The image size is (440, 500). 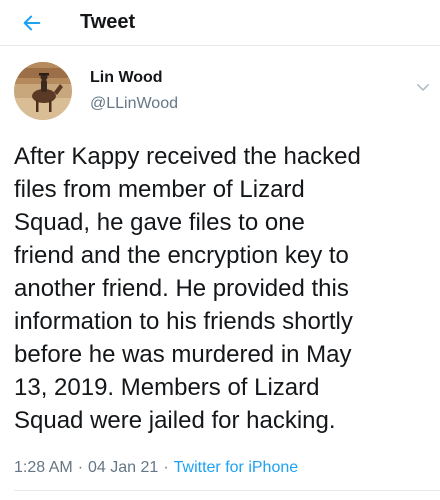 I want to click on tweet-date: 04 Jan 21, so click(x=123, y=467).